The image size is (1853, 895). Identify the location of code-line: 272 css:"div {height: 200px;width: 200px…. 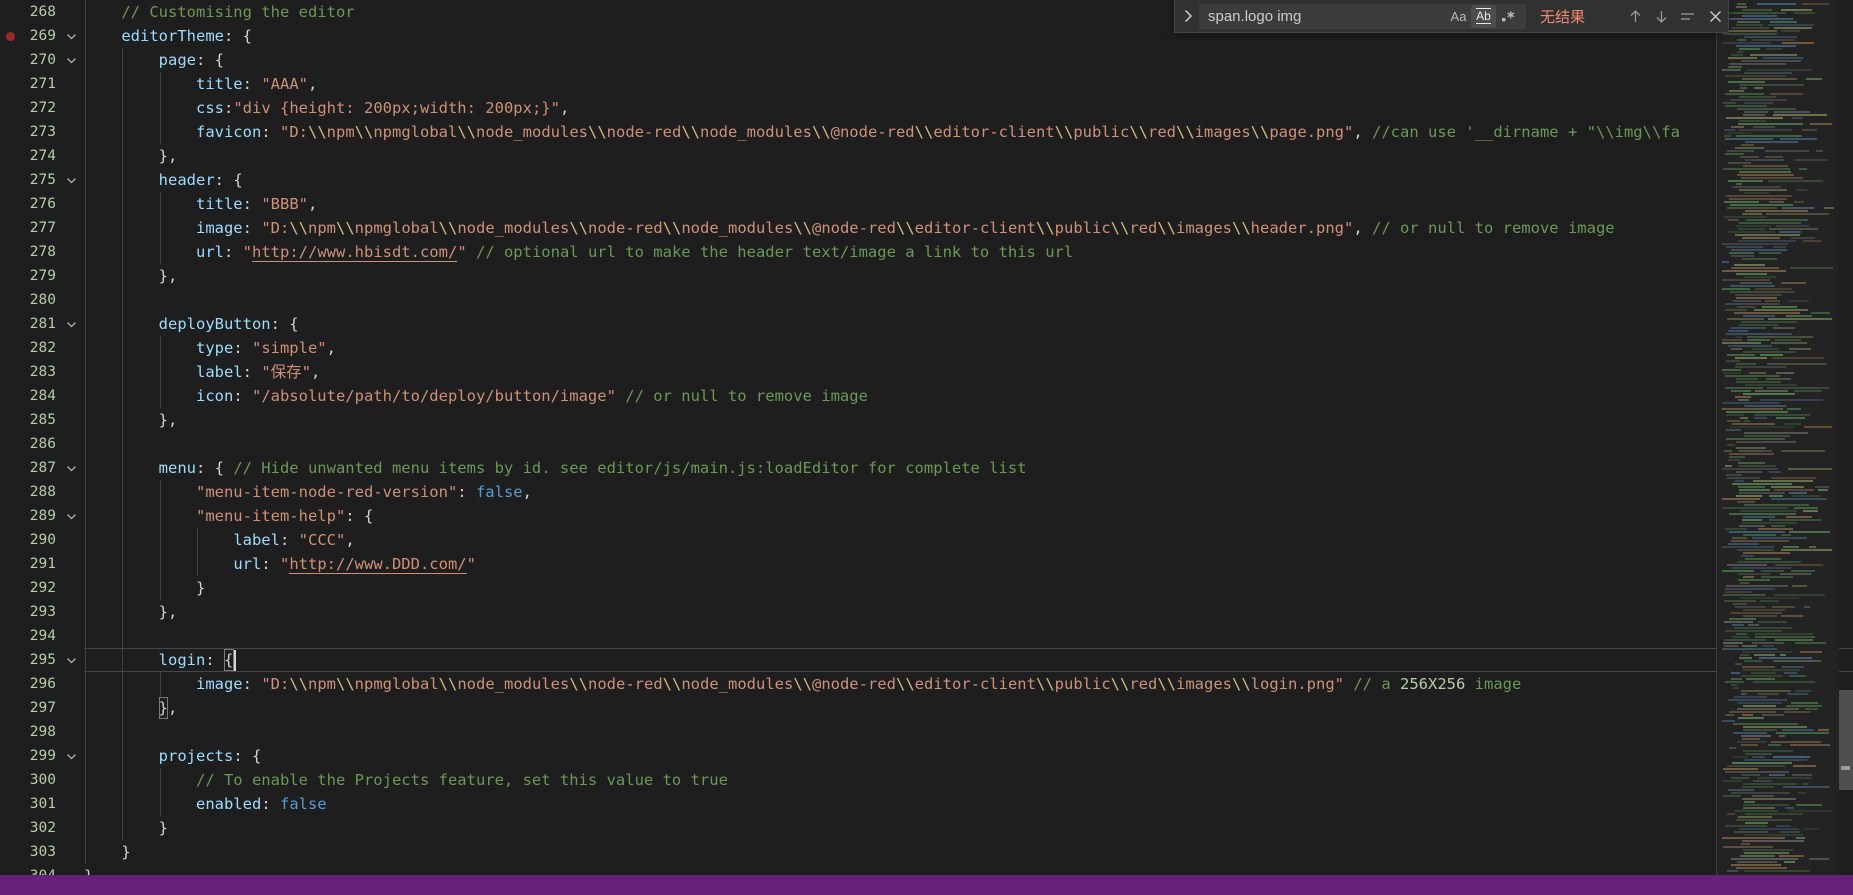
(926, 108).